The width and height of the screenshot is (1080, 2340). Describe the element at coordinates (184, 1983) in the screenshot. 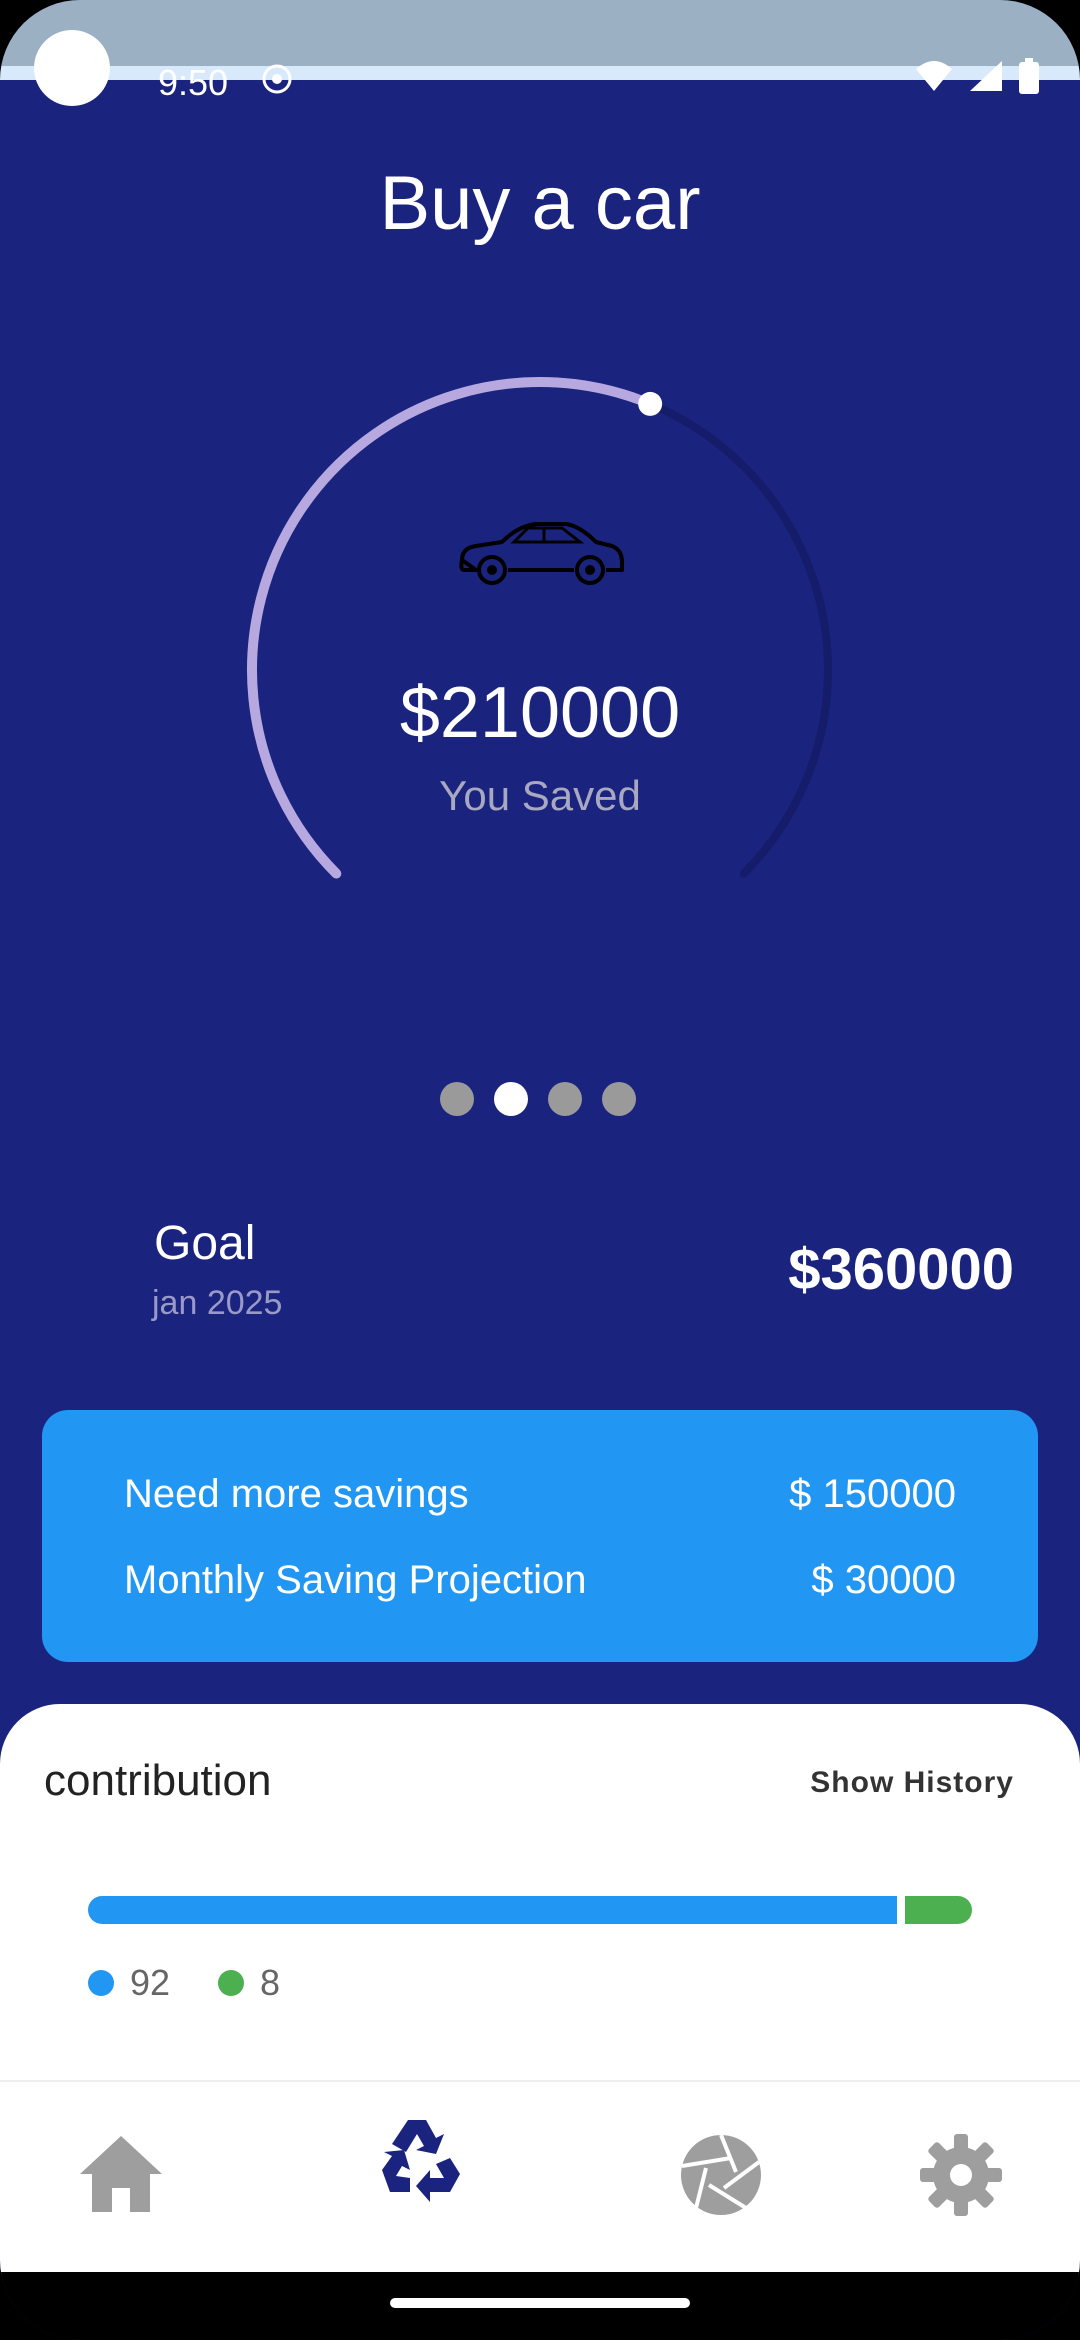

I see `contribution-legend: 92 8` at that location.